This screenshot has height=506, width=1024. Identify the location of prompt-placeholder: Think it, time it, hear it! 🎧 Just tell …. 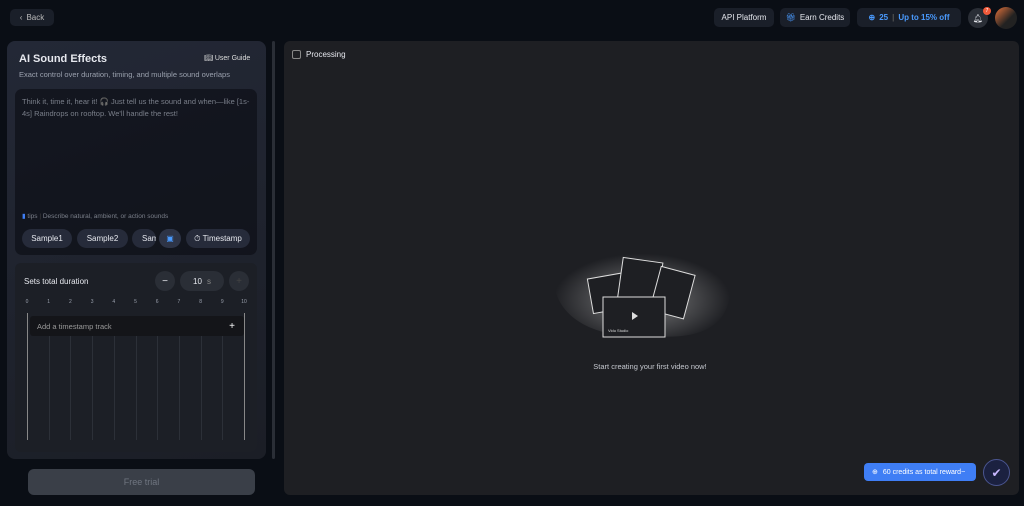
(136, 107).